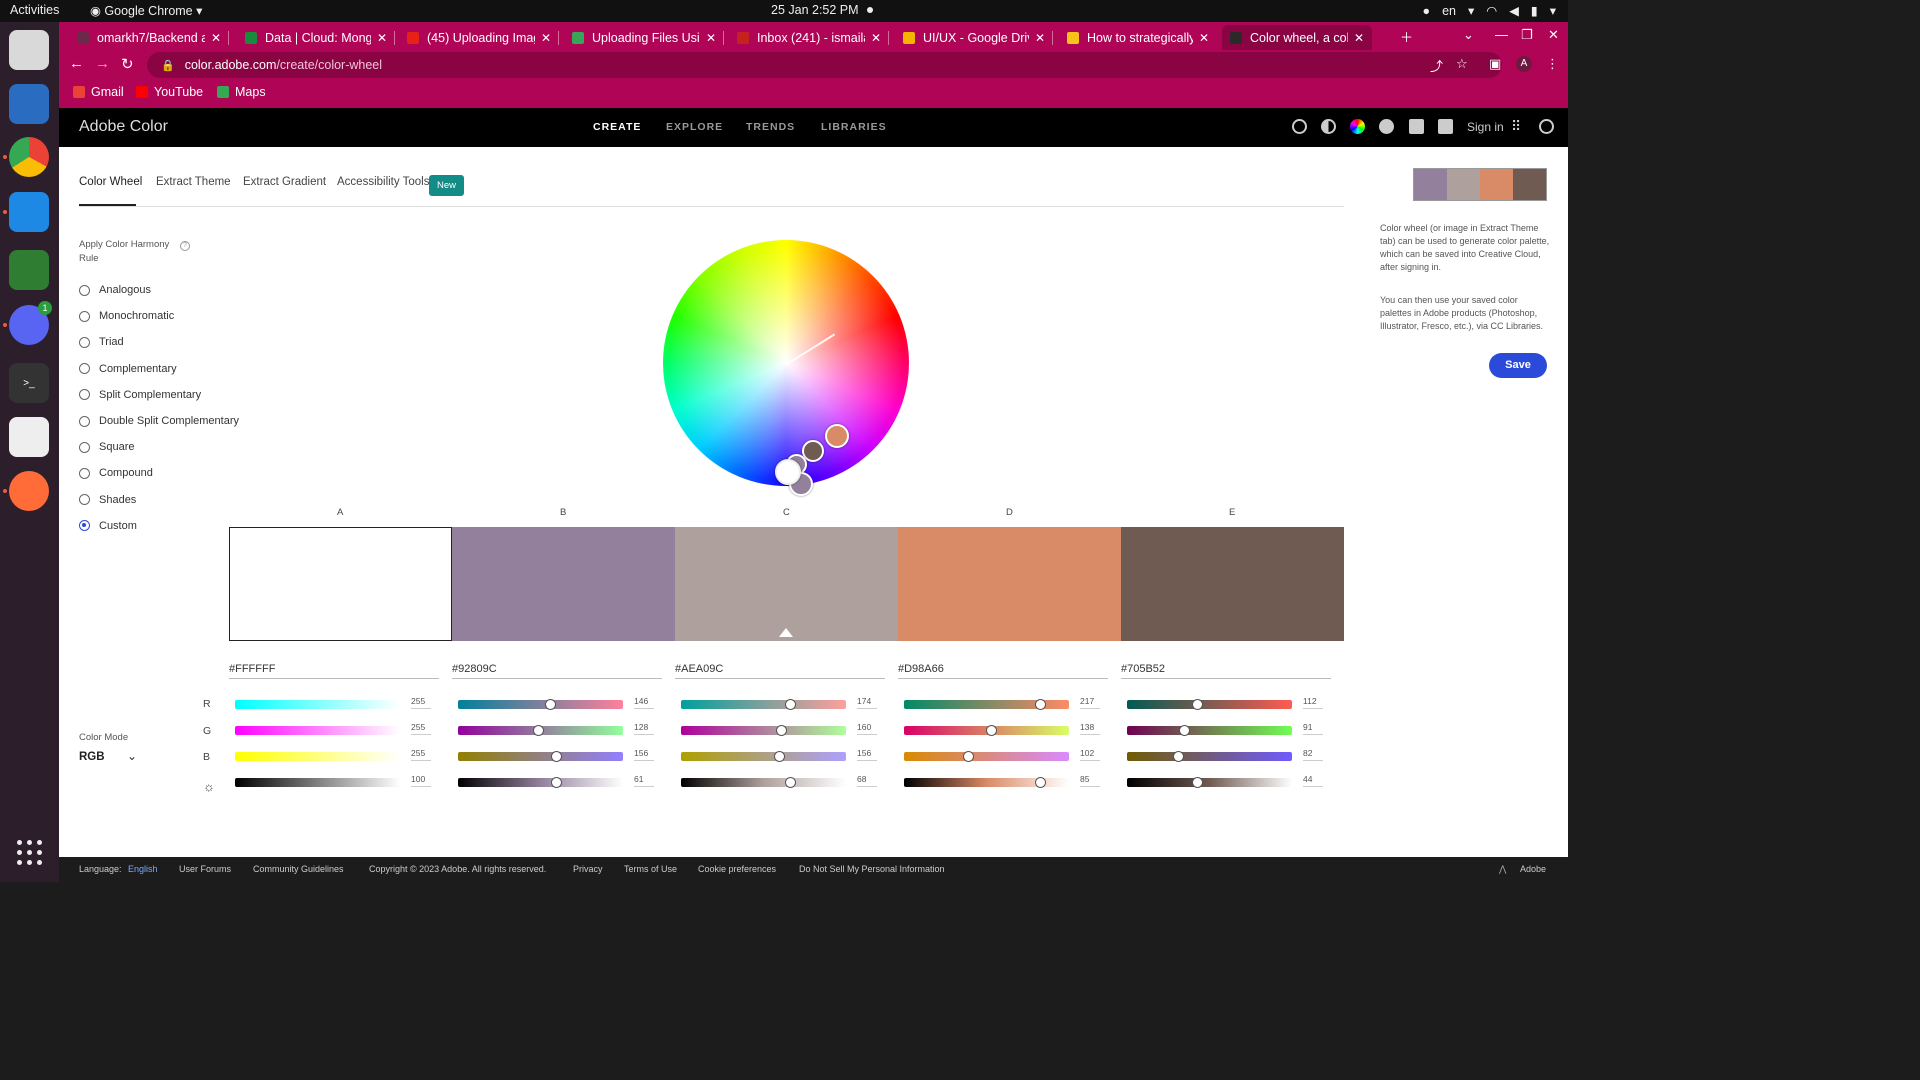 This screenshot has height=1080, width=1920. Describe the element at coordinates (694, 127) in the screenshot. I see `nav-explore: EXPLORE` at that location.